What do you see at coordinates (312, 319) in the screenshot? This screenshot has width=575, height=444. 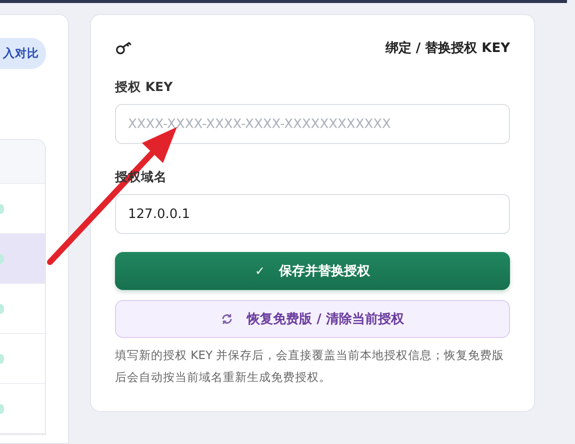 I see `restore-button: 恢复免费版 / 清除当前授权` at bounding box center [312, 319].